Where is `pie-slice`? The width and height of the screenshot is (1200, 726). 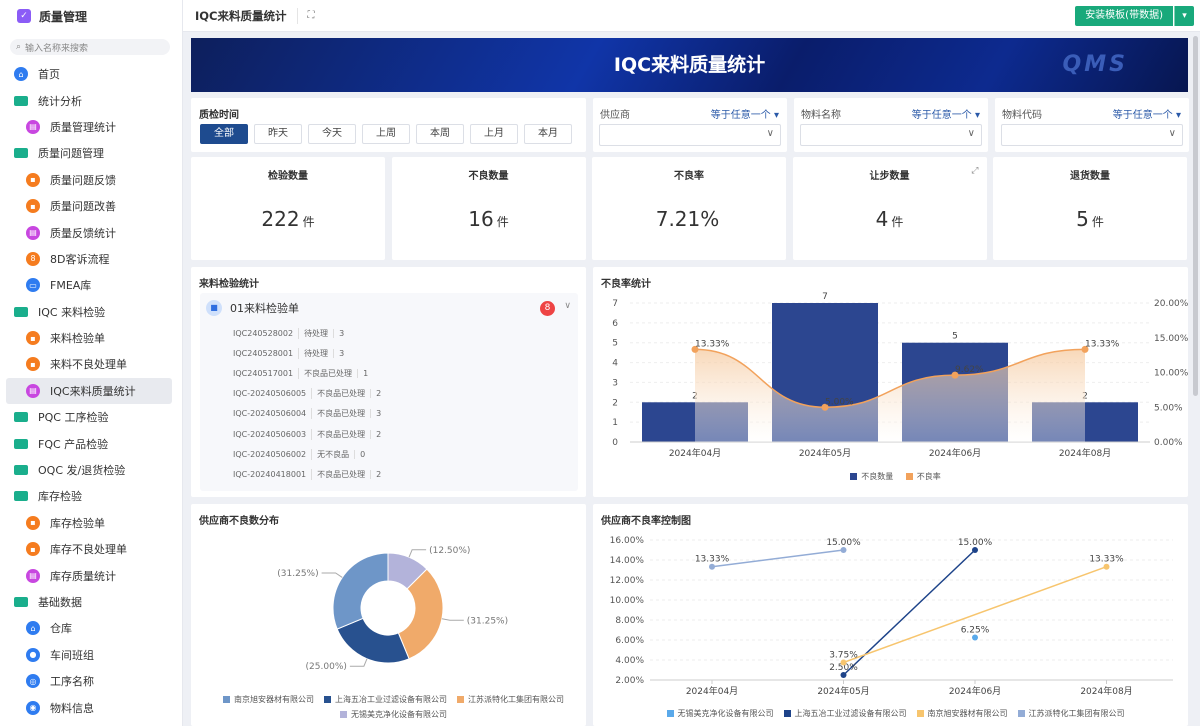
pie-slice is located at coordinates (360, 591).